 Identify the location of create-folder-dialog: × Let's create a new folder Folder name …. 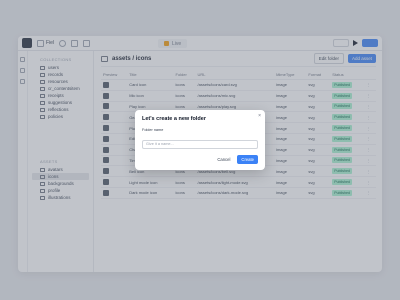
(200, 140).